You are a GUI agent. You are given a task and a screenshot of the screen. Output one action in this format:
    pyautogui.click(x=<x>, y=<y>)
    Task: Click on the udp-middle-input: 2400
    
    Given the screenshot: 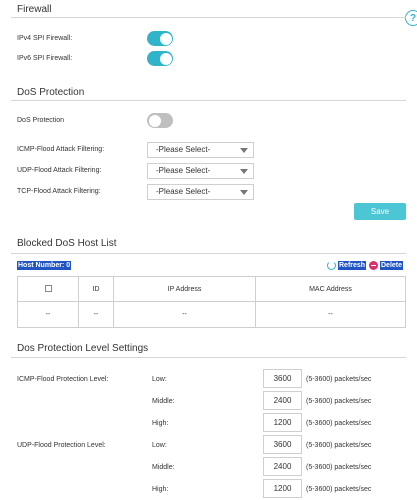 What is the action you would take?
    pyautogui.click(x=282, y=466)
    